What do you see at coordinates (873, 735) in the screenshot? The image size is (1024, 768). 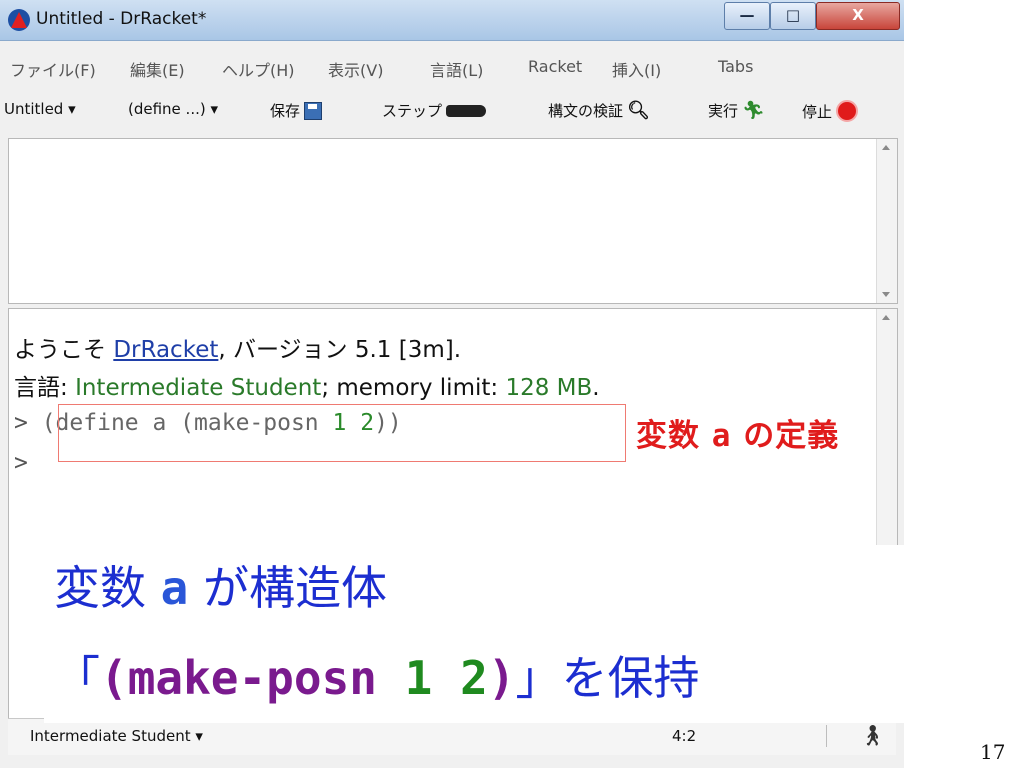 I see `walker-icon: 🚶︎` at bounding box center [873, 735].